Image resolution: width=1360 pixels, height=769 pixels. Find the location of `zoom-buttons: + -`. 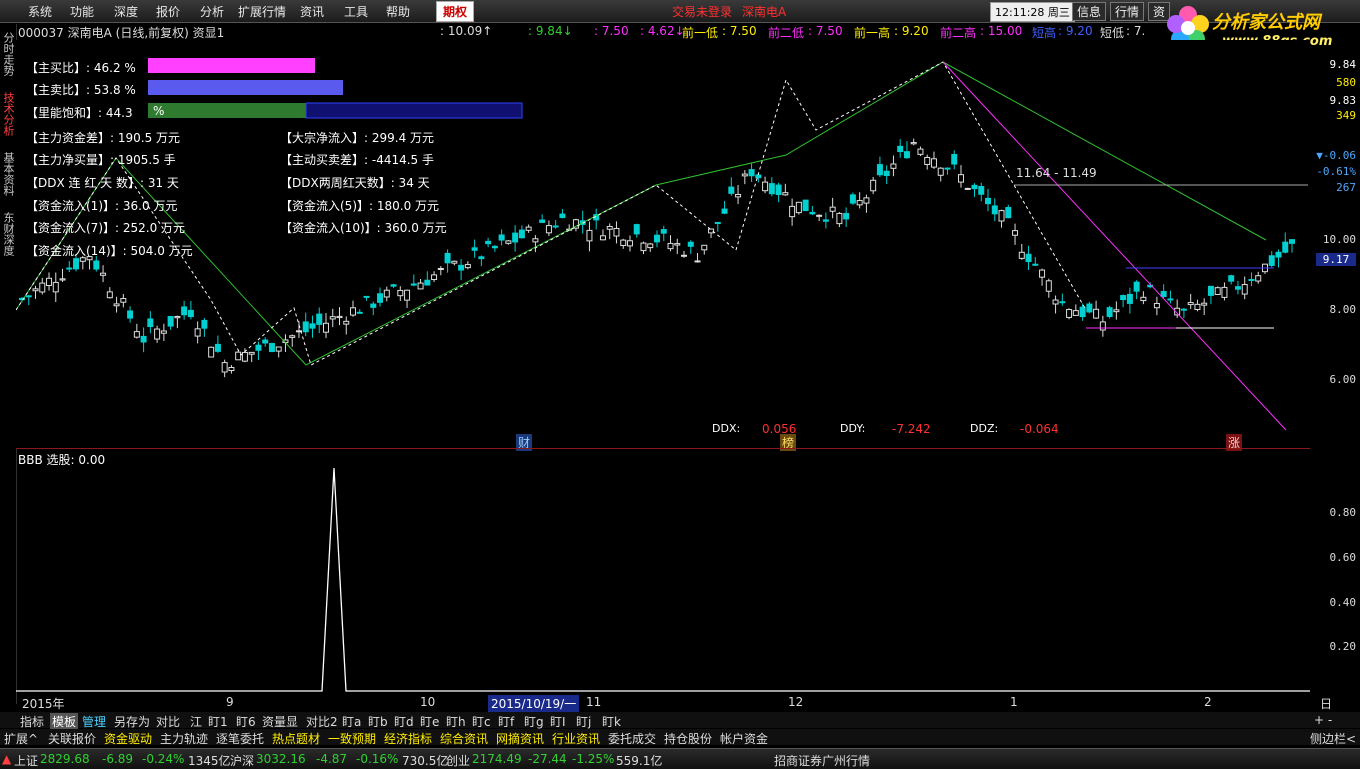

zoom-buttons: + - is located at coordinates (1323, 720).